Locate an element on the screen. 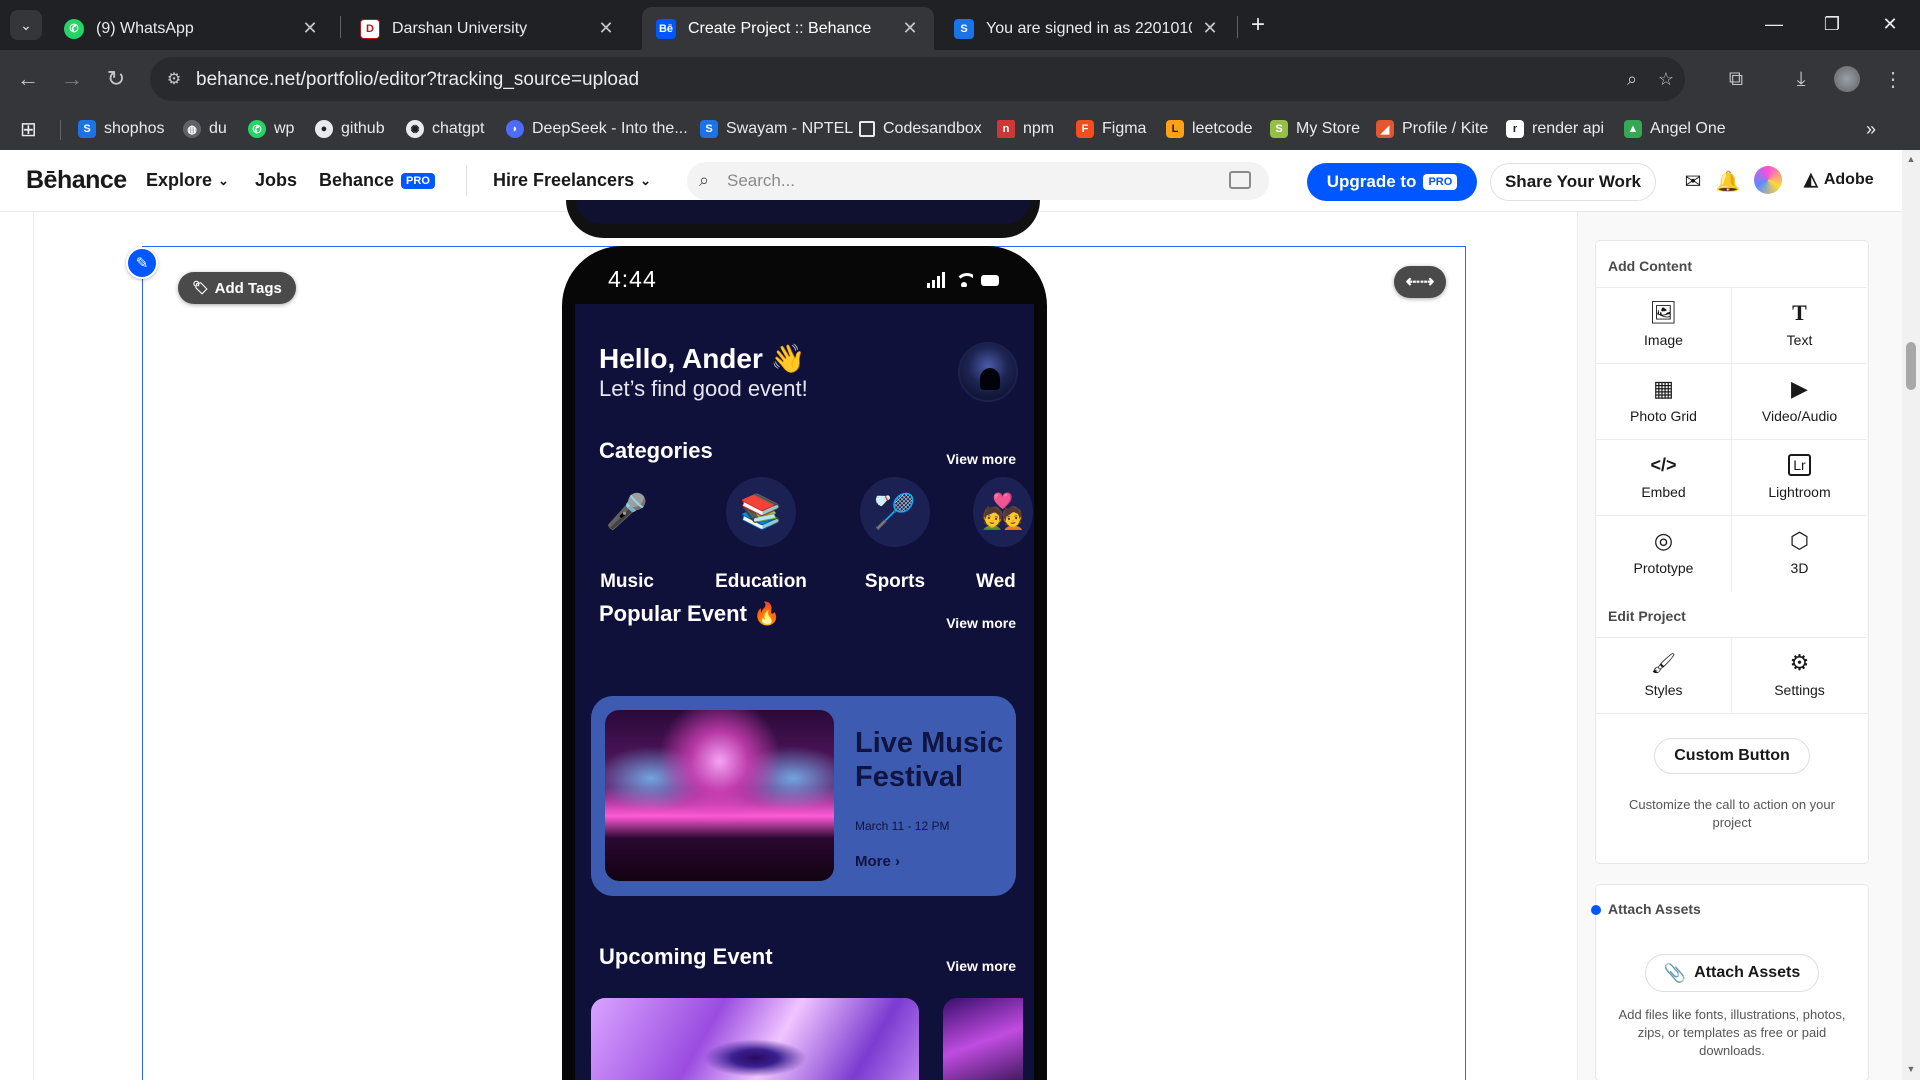 The image size is (1920, 1080). bookmark-shophos: Sshophos is located at coordinates (121, 129).